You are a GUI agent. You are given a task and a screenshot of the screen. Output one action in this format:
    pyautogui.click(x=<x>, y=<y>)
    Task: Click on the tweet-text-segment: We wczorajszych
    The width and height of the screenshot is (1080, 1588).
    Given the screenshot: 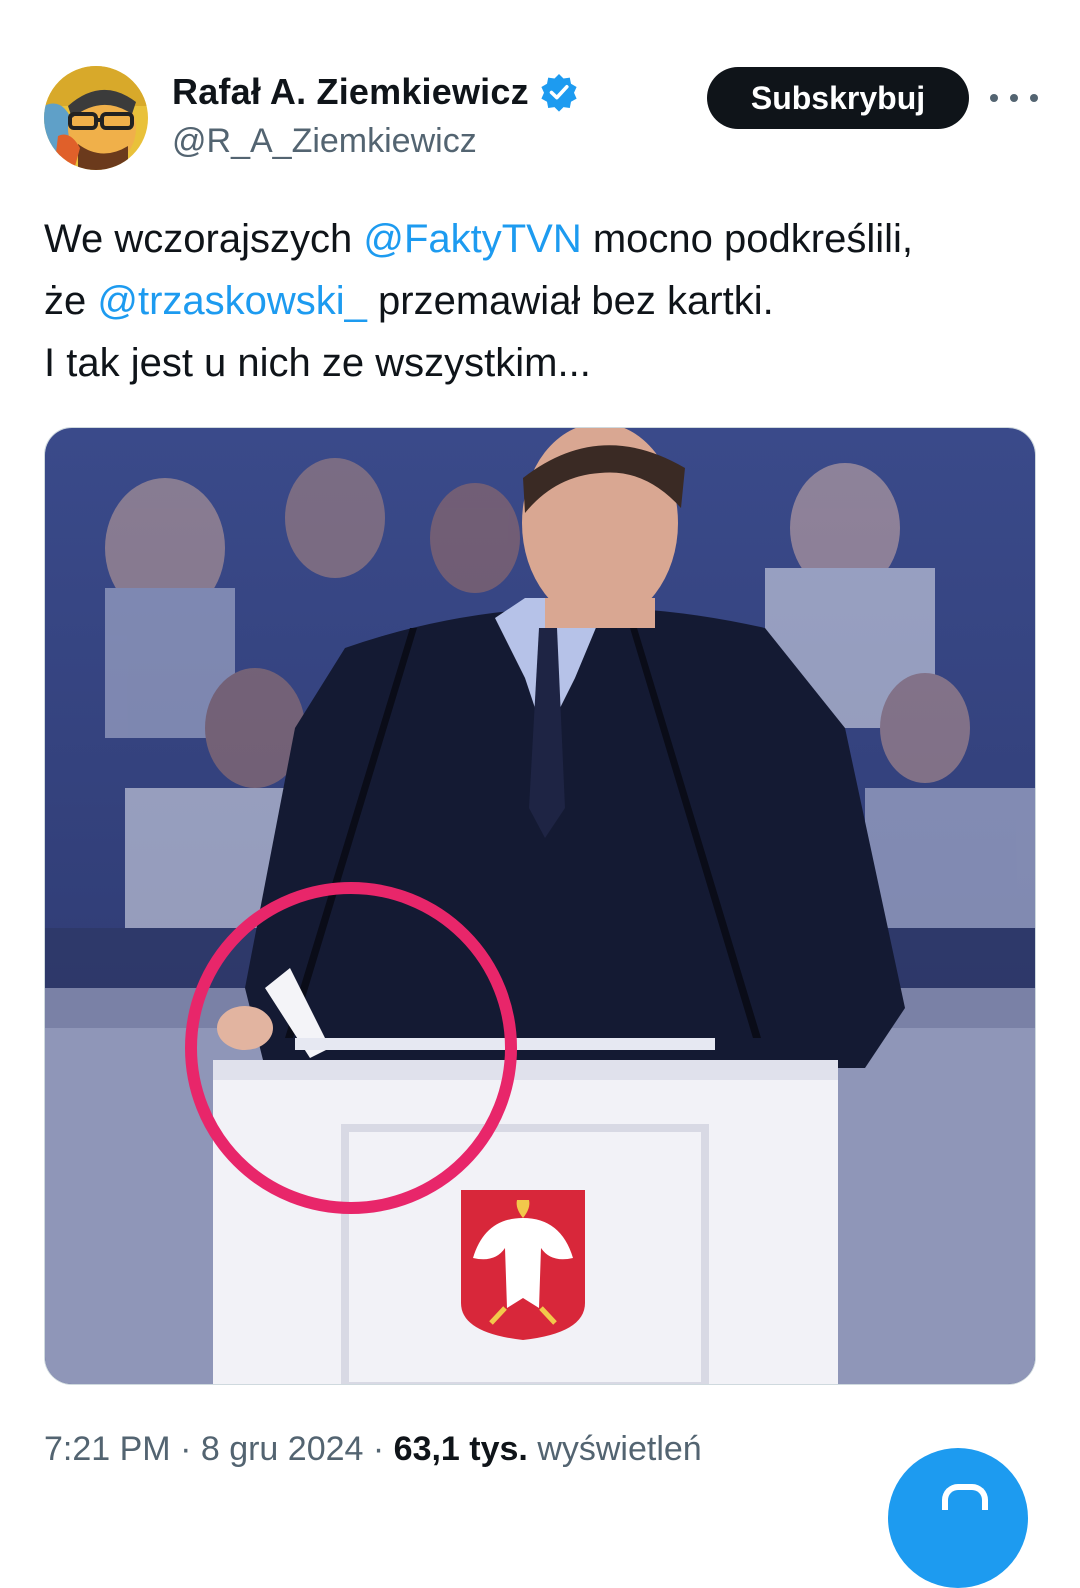 What is the action you would take?
    pyautogui.click(x=204, y=239)
    